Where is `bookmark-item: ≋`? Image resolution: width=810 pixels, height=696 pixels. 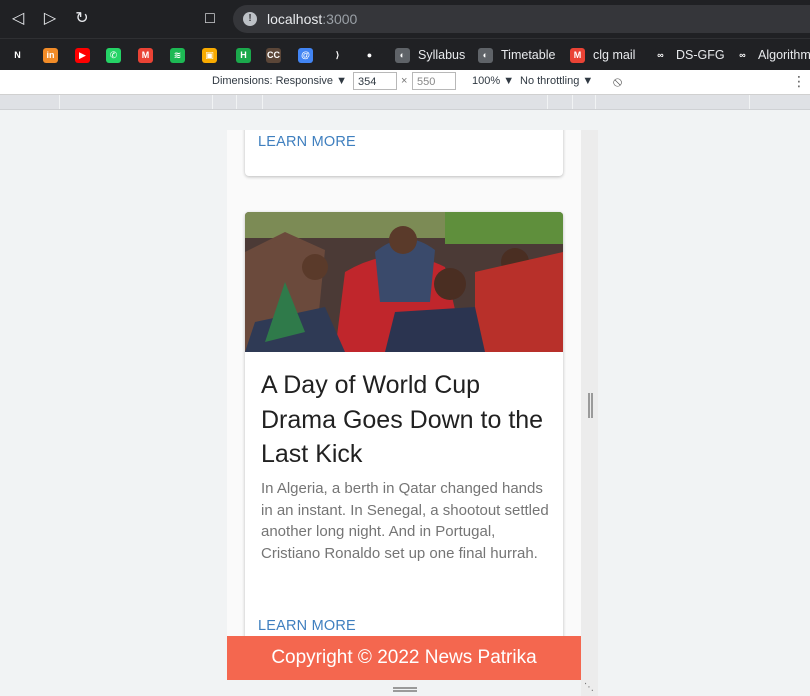 bookmark-item: ≋ is located at coordinates (177, 55).